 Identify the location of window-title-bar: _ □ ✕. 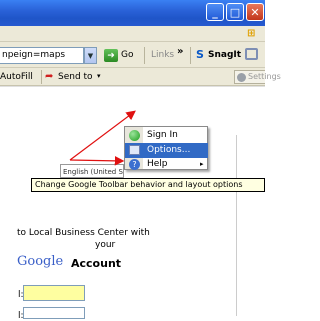
(132, 13).